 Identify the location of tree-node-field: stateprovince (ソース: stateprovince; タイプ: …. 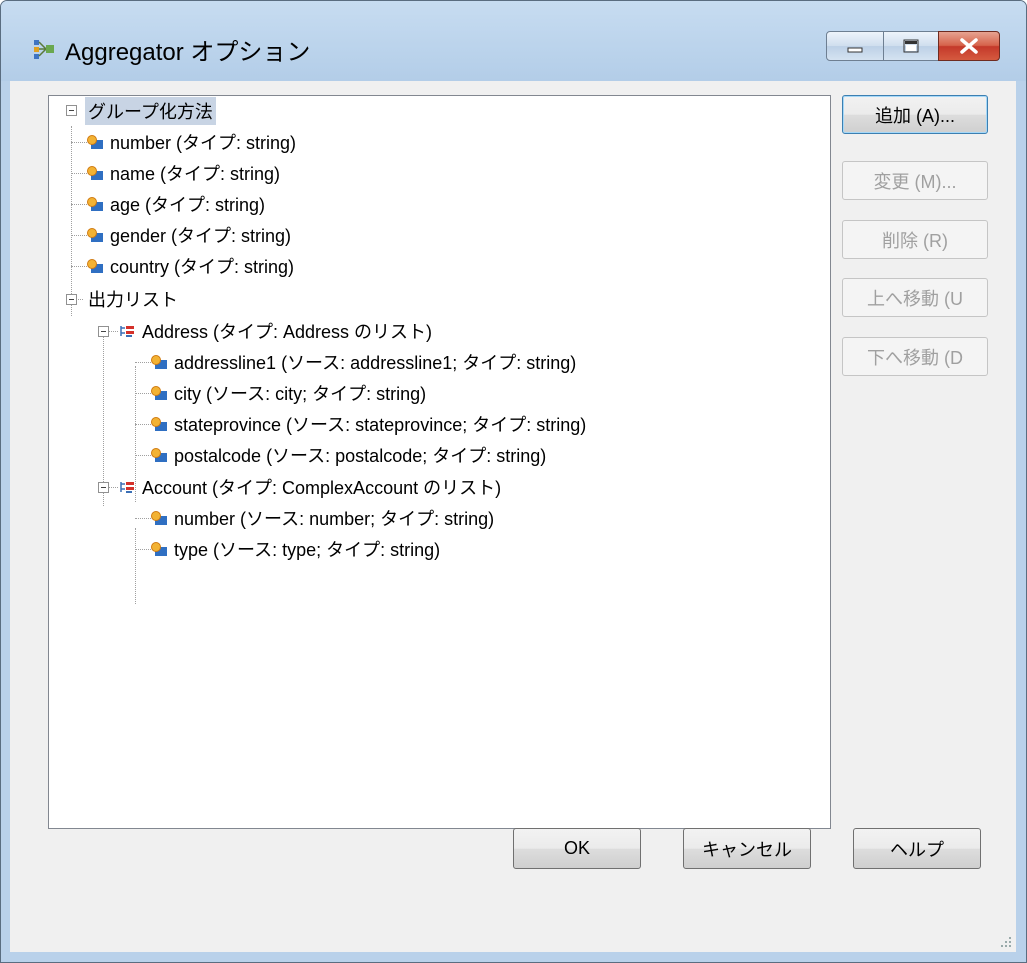
(380, 424).